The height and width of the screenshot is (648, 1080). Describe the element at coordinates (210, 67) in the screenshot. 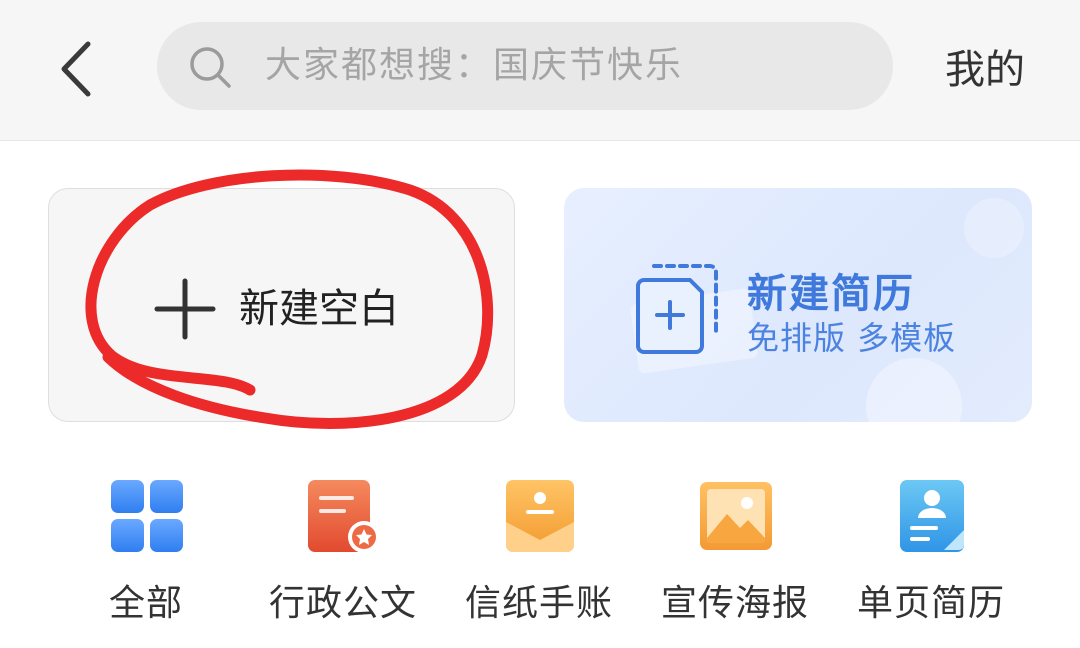

I see `search-icon` at that location.